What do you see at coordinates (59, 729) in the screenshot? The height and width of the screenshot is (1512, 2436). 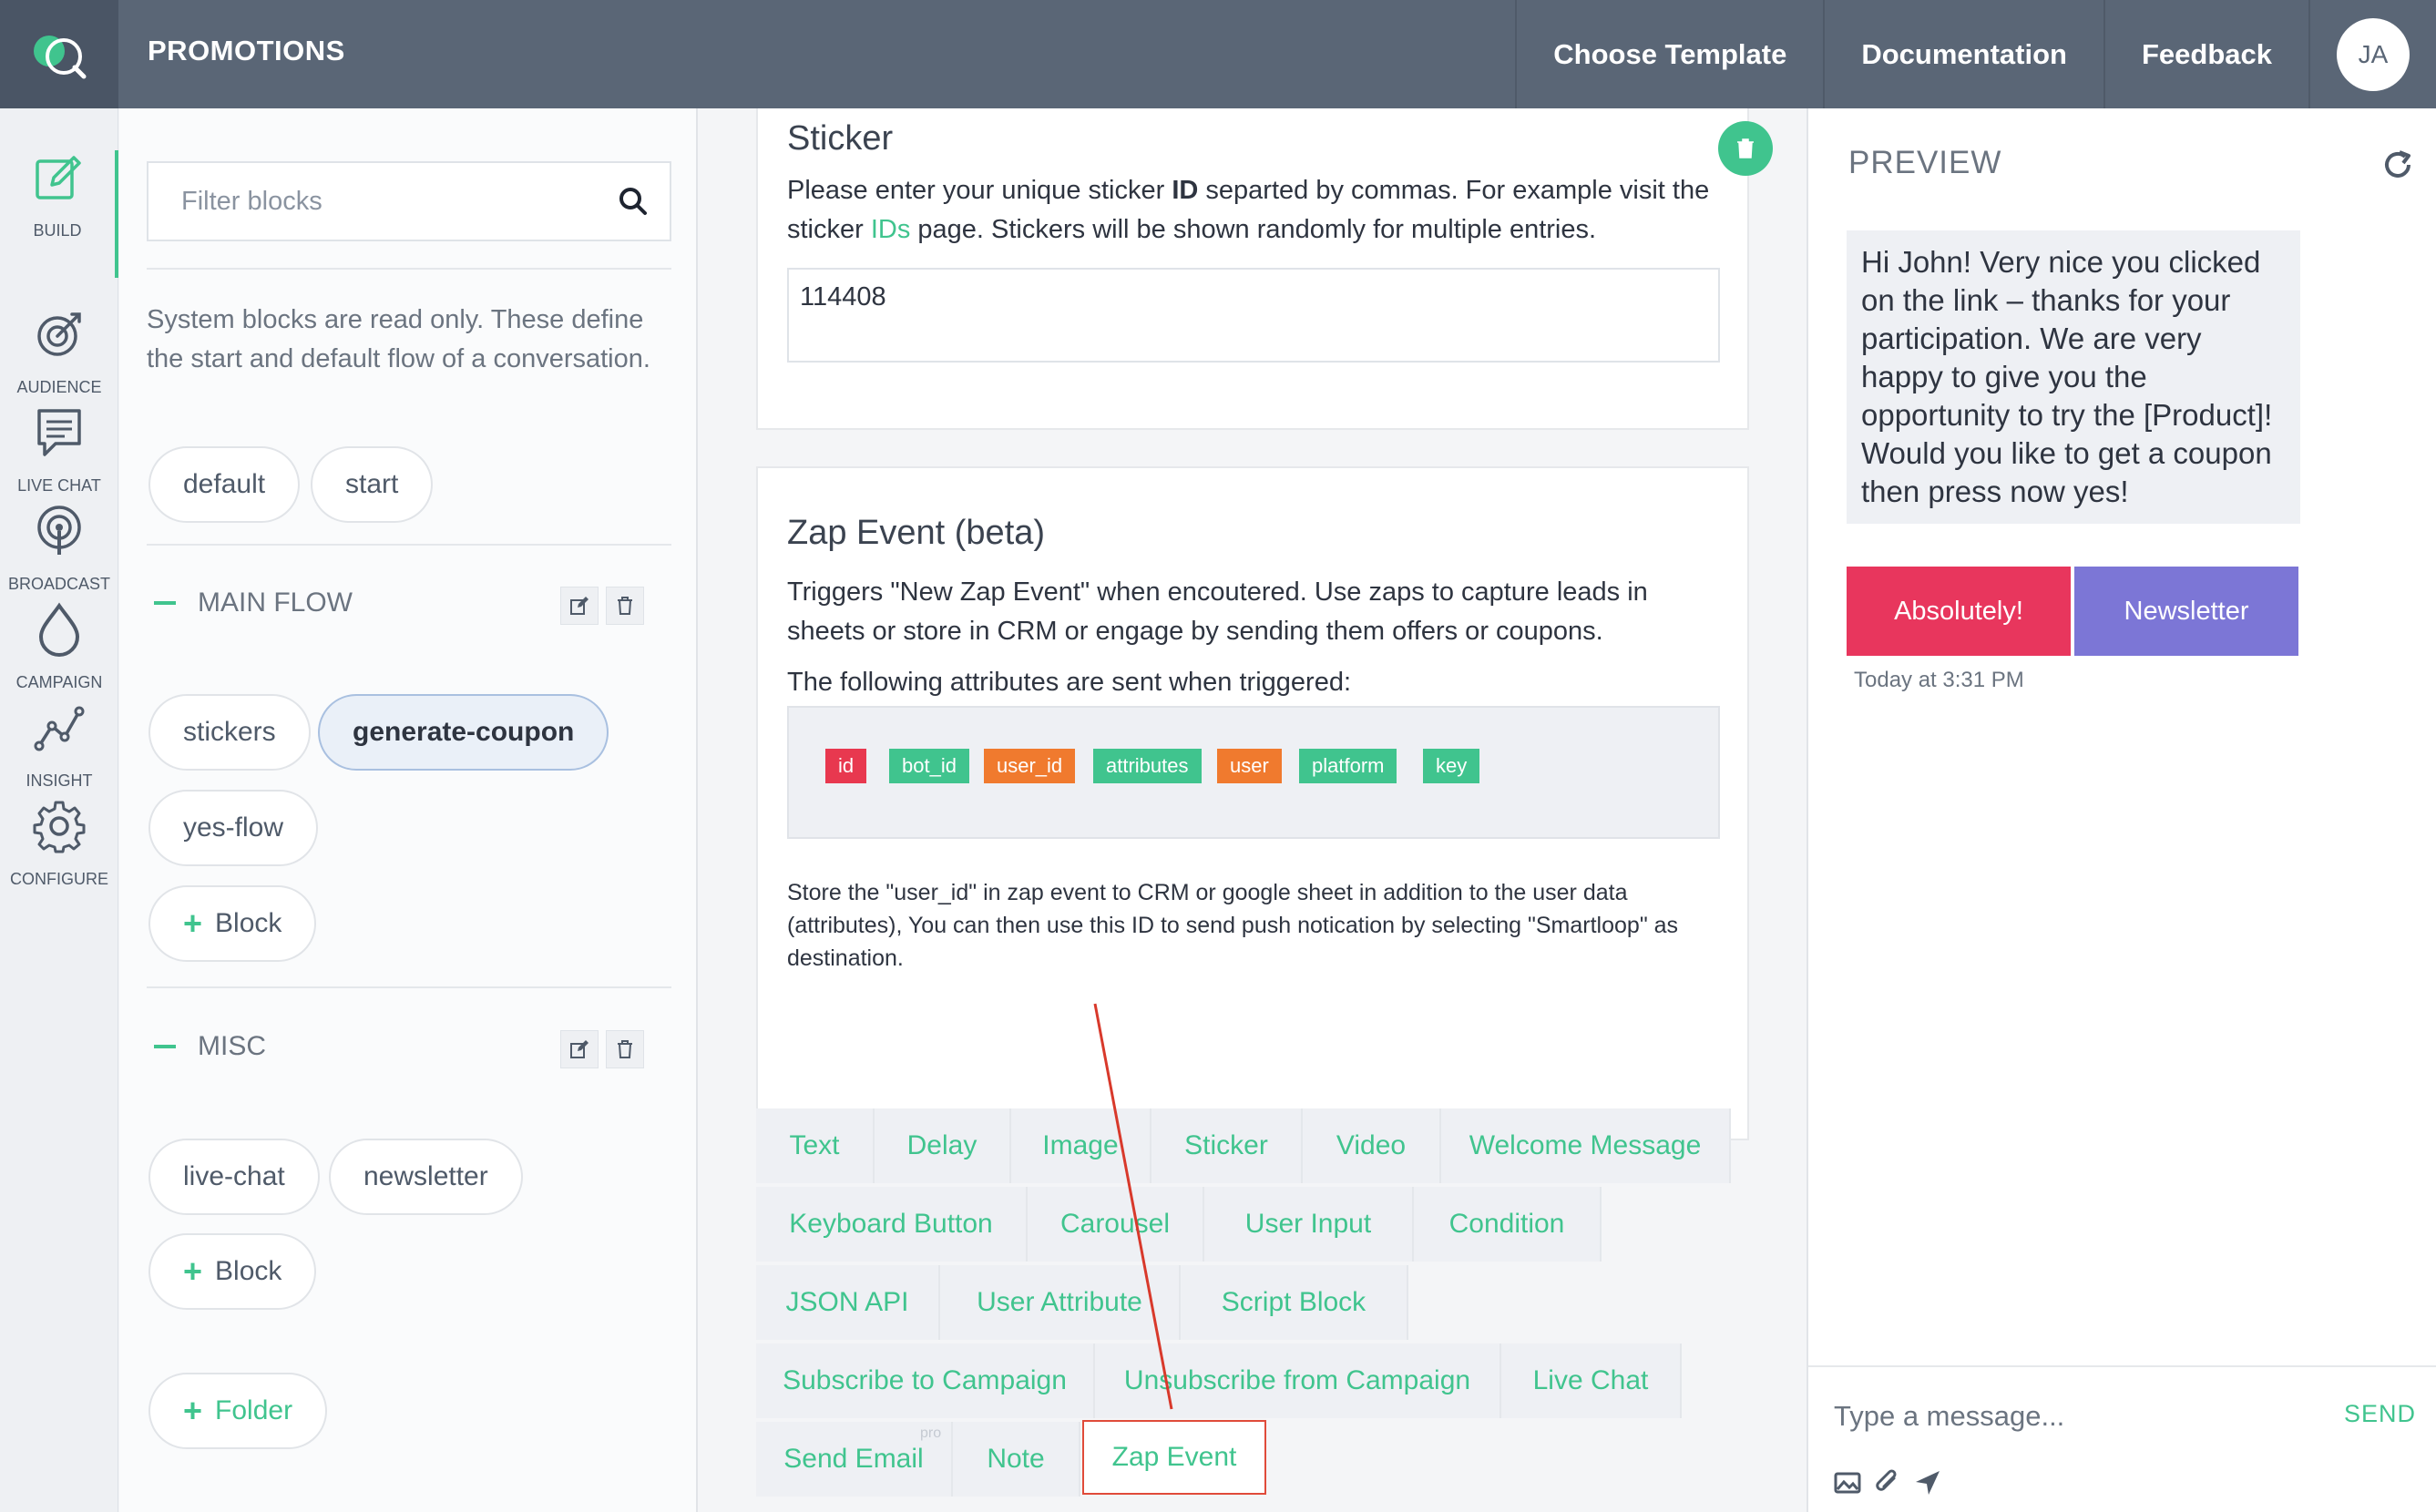 I see `insight-icon` at bounding box center [59, 729].